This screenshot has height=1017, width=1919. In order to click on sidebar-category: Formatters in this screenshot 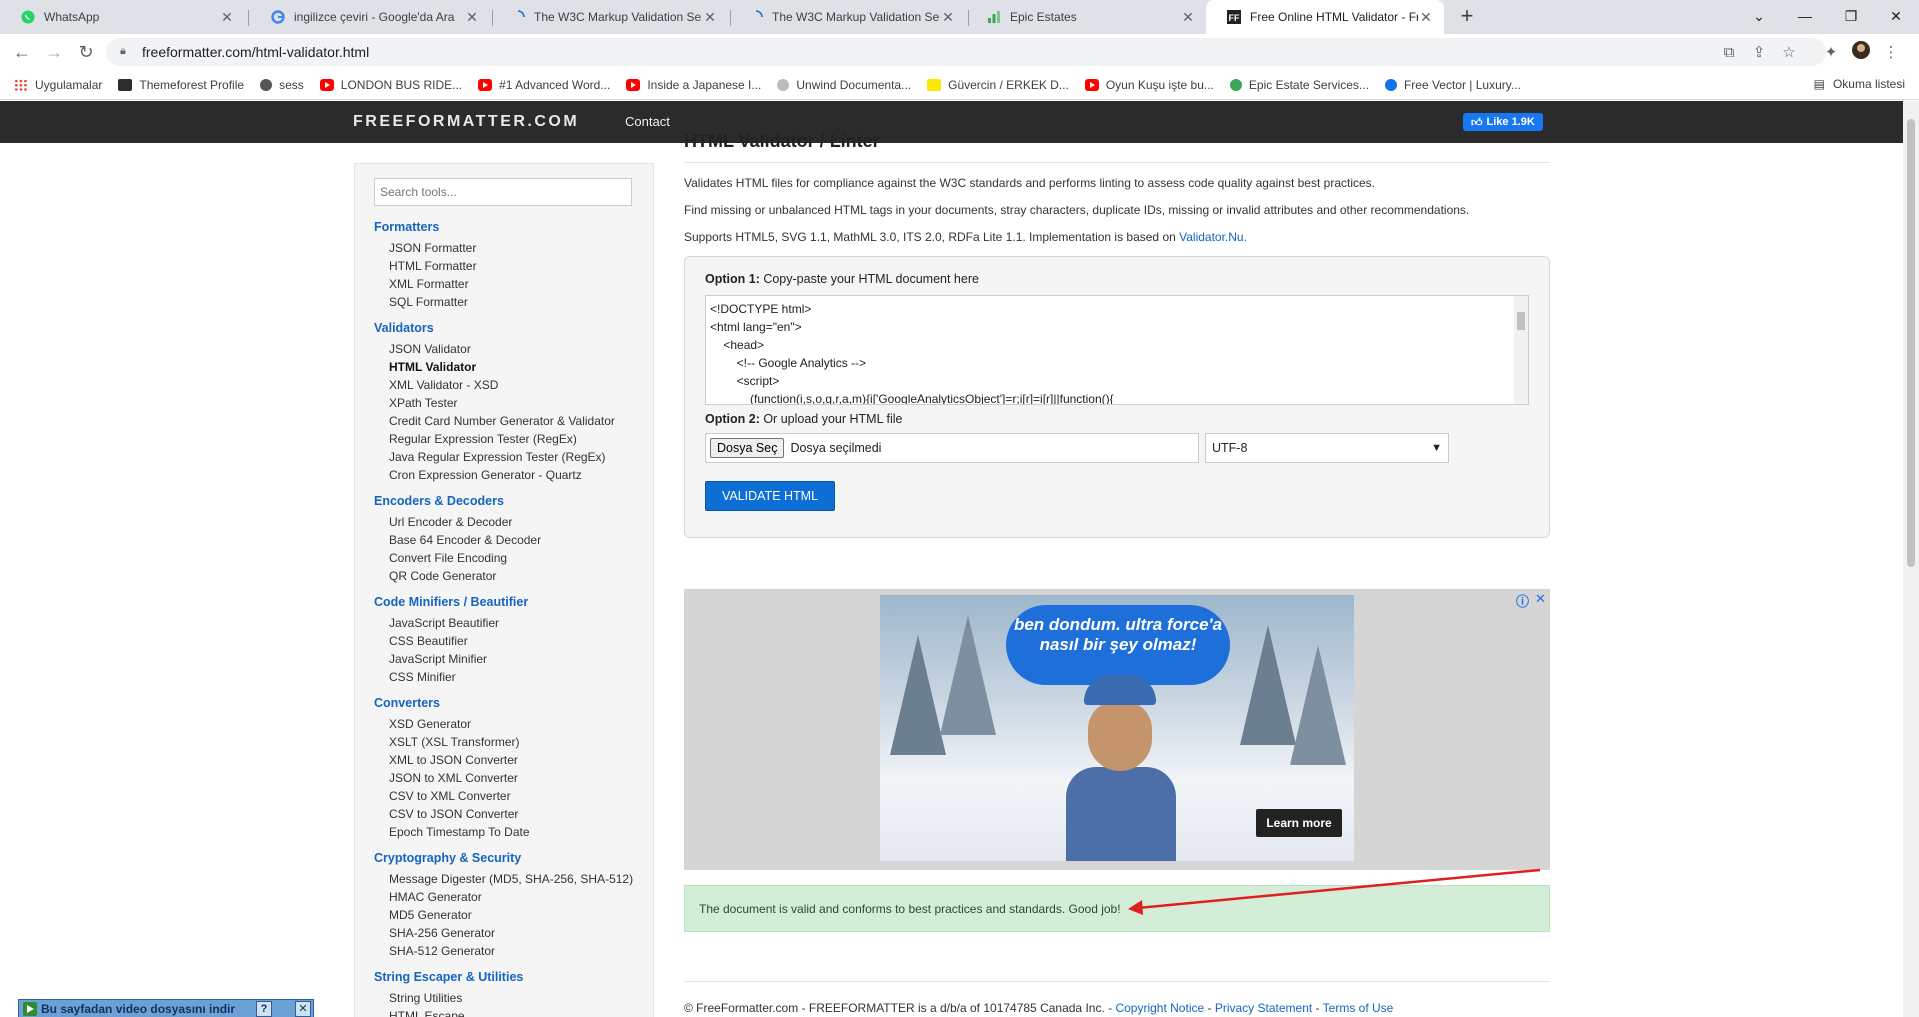, I will do `click(509, 227)`.